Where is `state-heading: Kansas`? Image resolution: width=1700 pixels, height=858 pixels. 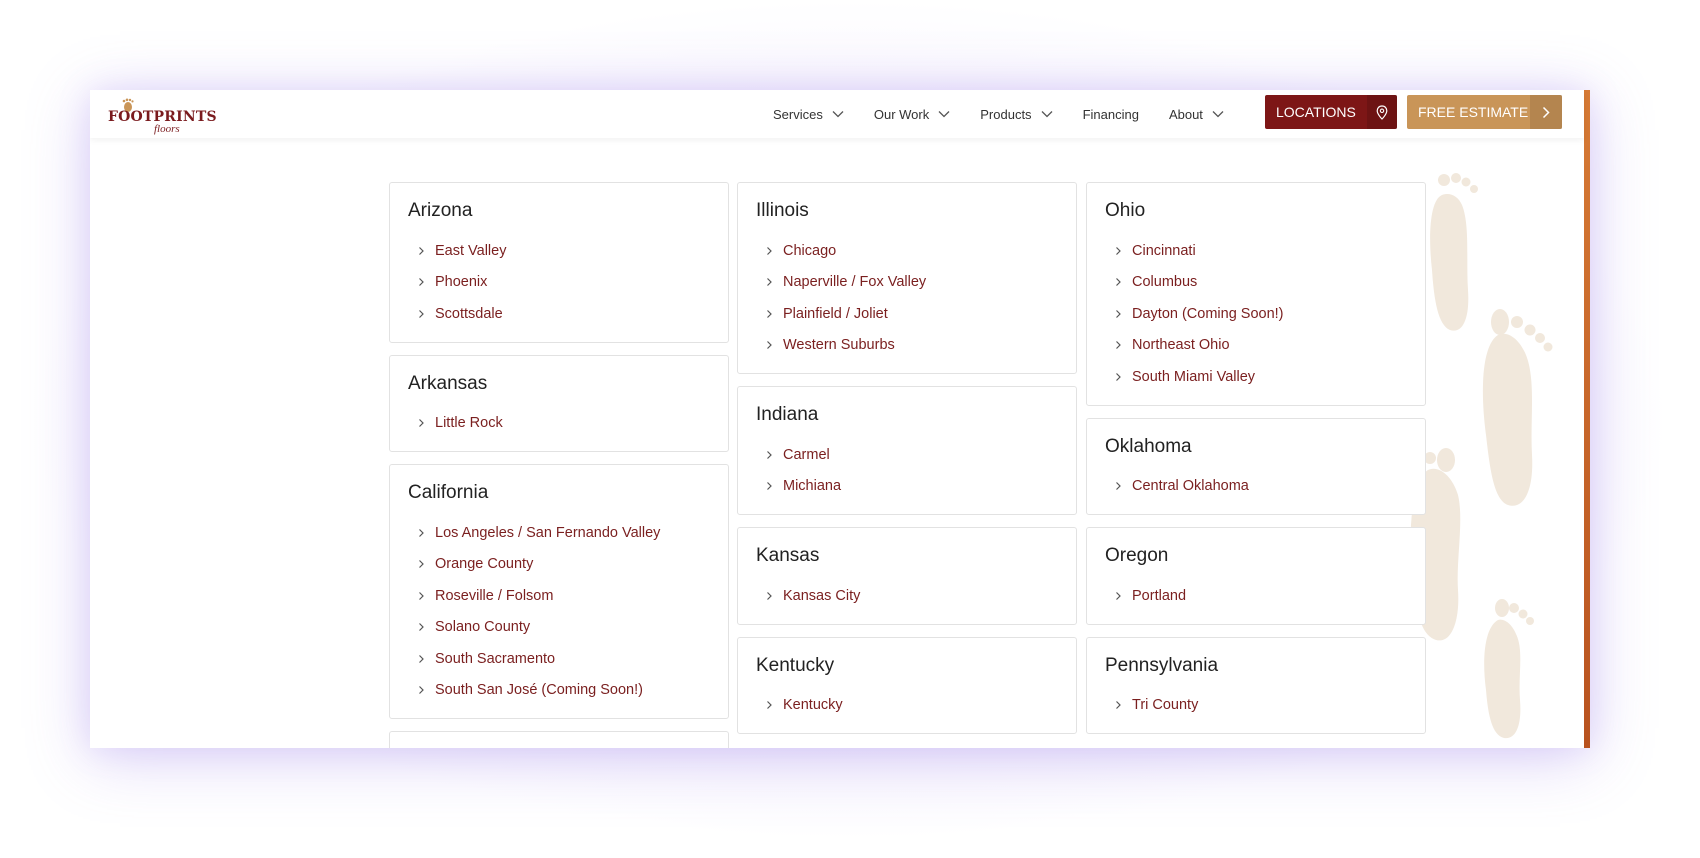 state-heading: Kansas is located at coordinates (788, 555).